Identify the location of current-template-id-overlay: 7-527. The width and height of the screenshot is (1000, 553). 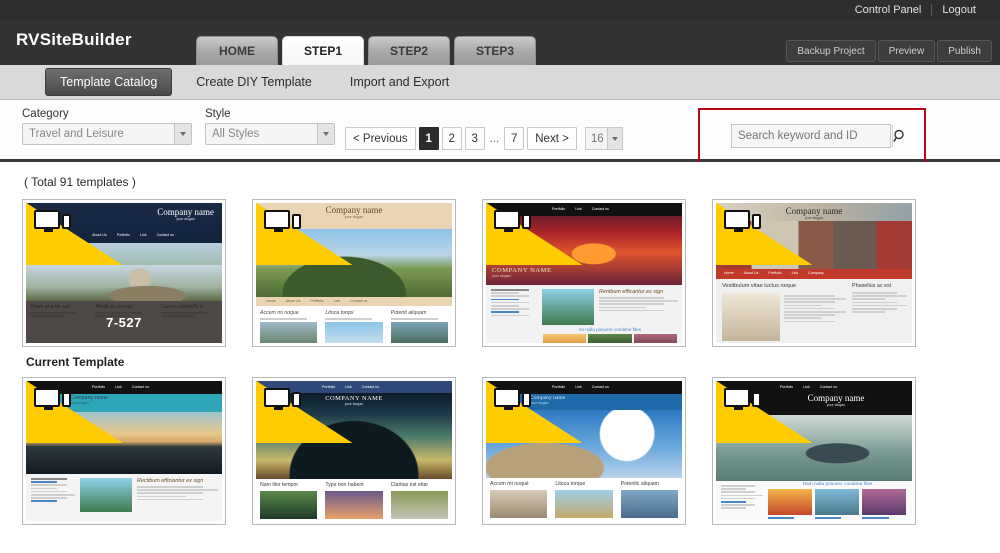
(124, 322).